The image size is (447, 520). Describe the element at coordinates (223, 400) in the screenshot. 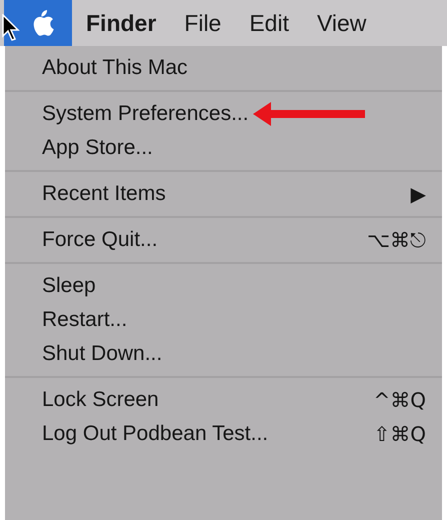

I see `menu-item: Lock Screen ^⌘Q` at that location.